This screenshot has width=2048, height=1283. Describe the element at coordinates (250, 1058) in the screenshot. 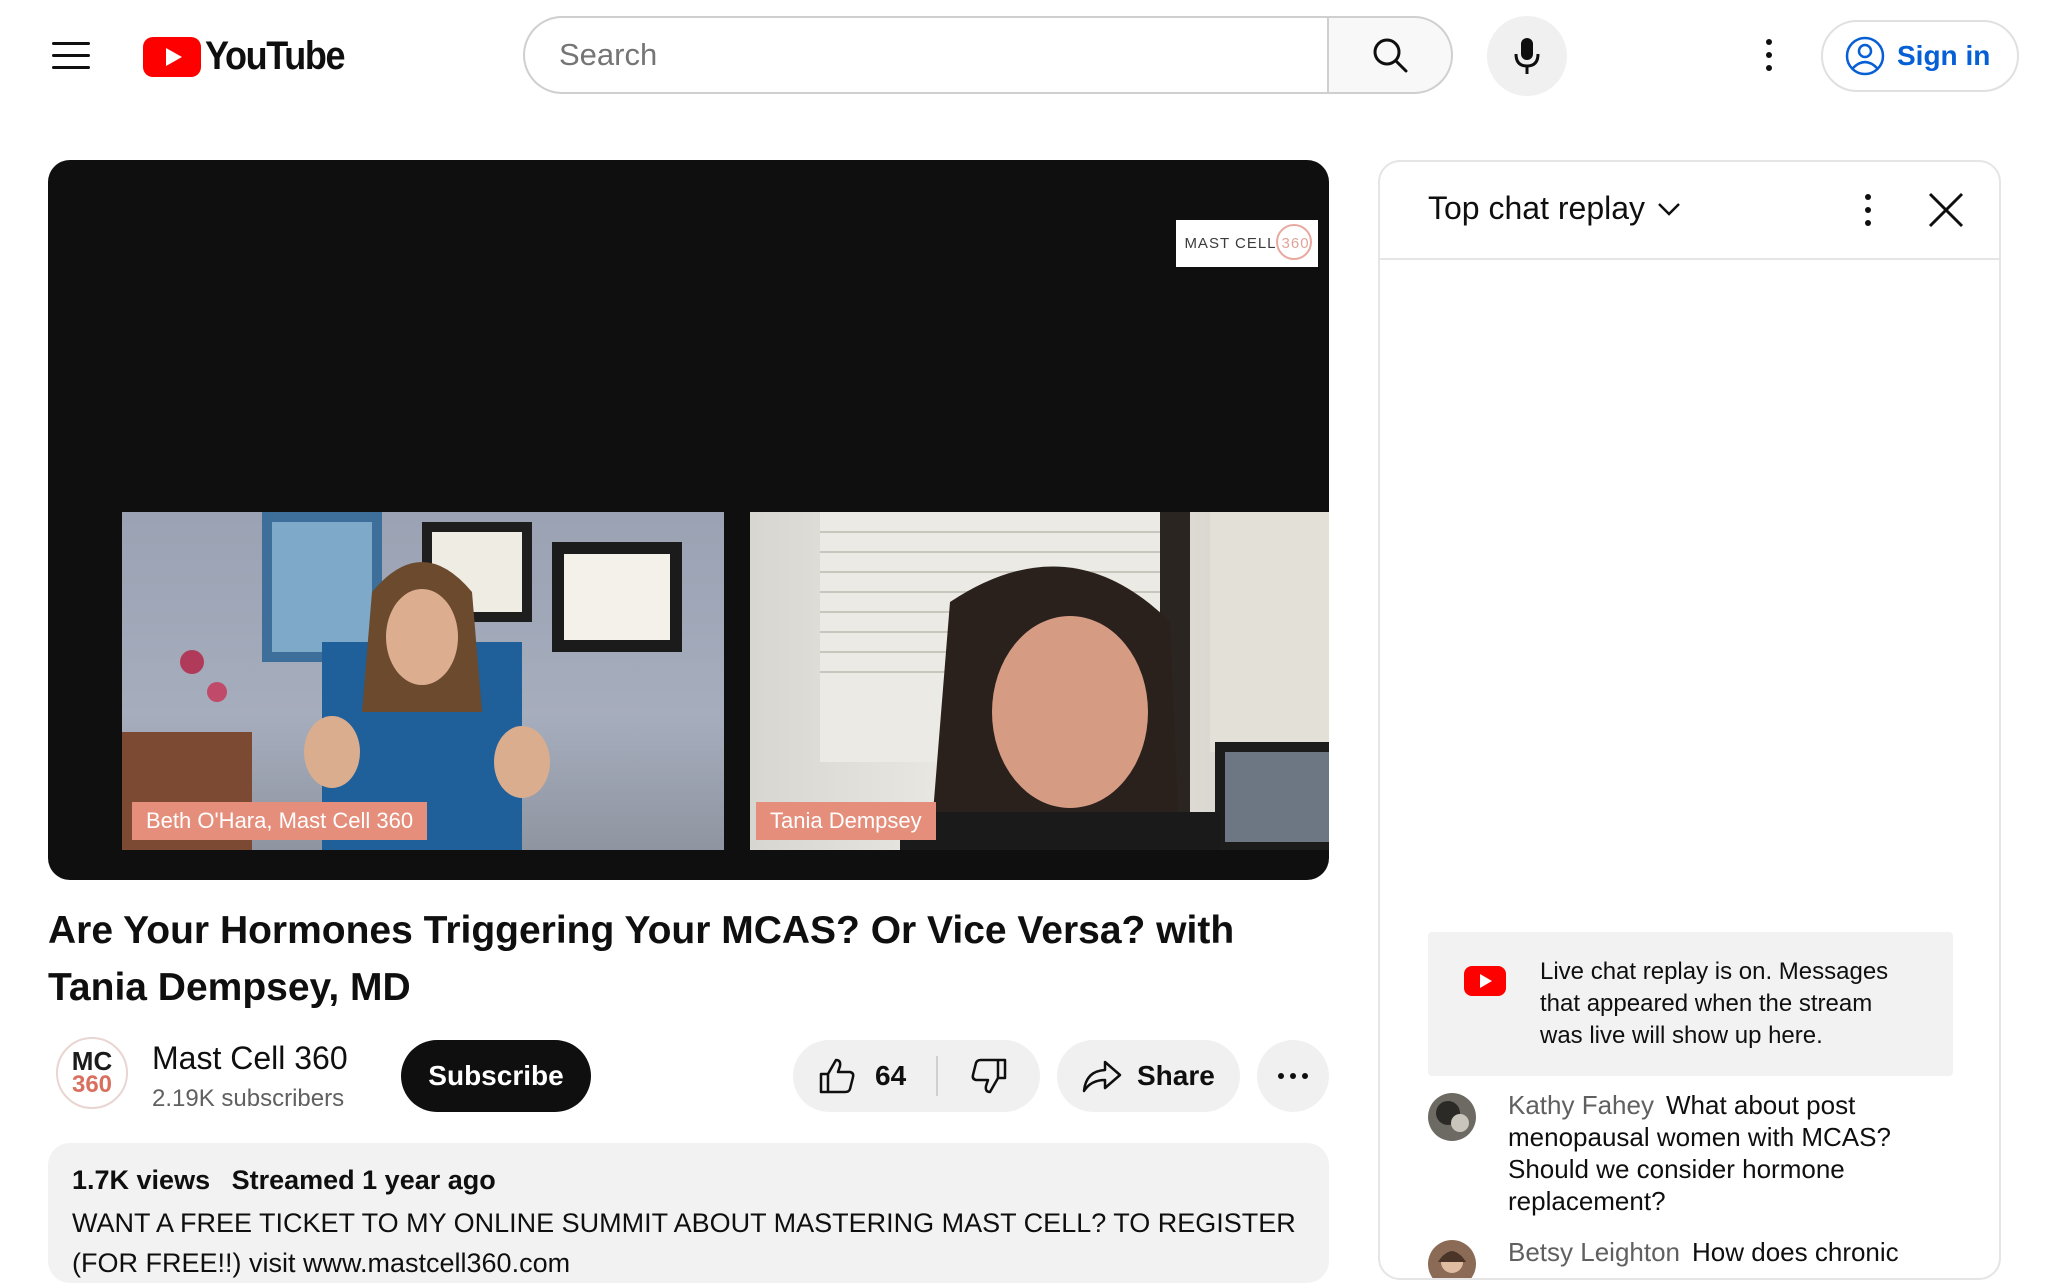

I see `channel-name-link: Mast Cell 360` at that location.